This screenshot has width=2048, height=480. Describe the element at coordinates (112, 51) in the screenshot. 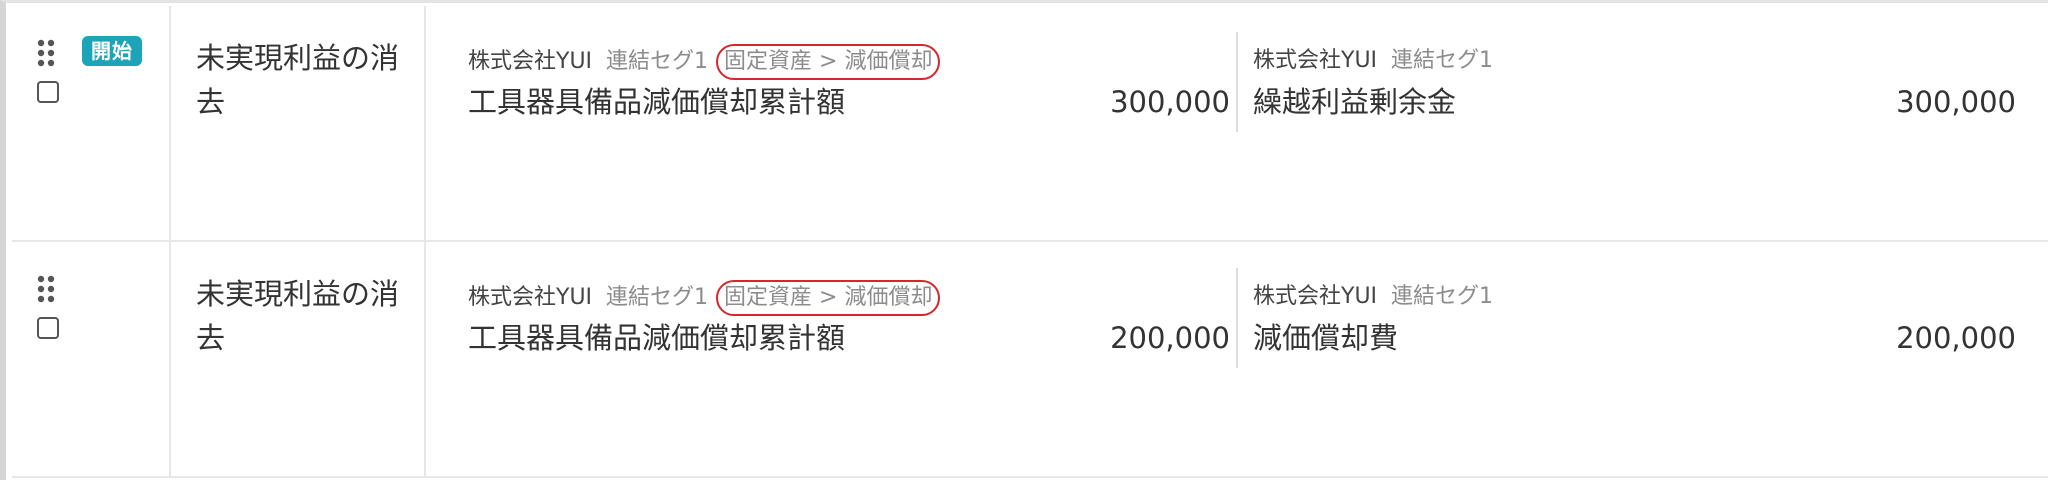

I see `status-badge: 開始` at that location.